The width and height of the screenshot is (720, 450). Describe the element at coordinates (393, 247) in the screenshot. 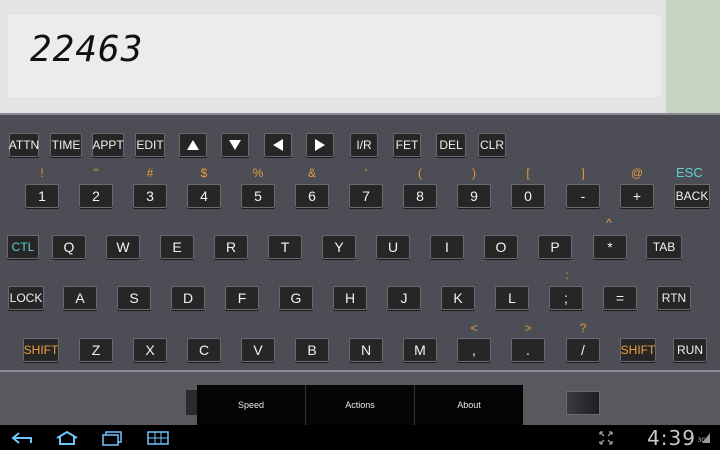

I see `key-u: U` at that location.